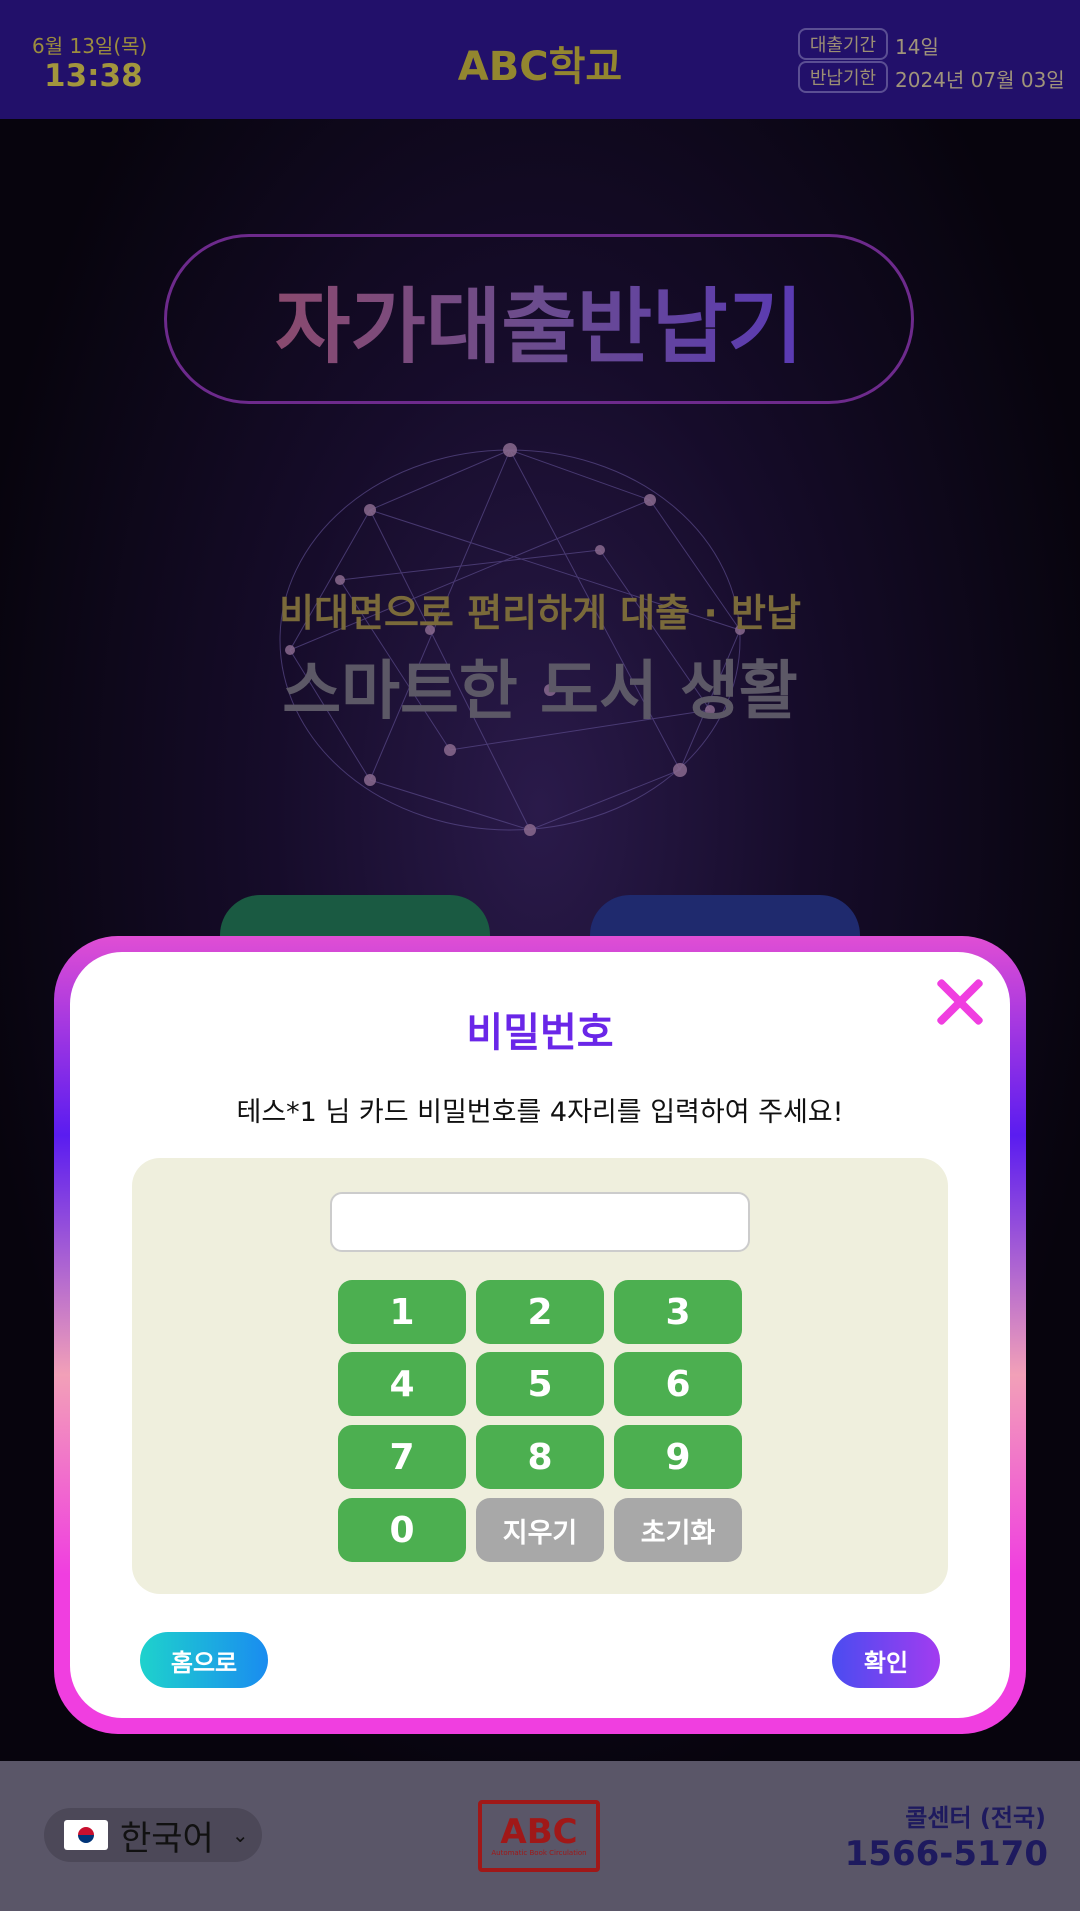  What do you see at coordinates (917, 47) in the screenshot?
I see `loan-period-value: 14일` at bounding box center [917, 47].